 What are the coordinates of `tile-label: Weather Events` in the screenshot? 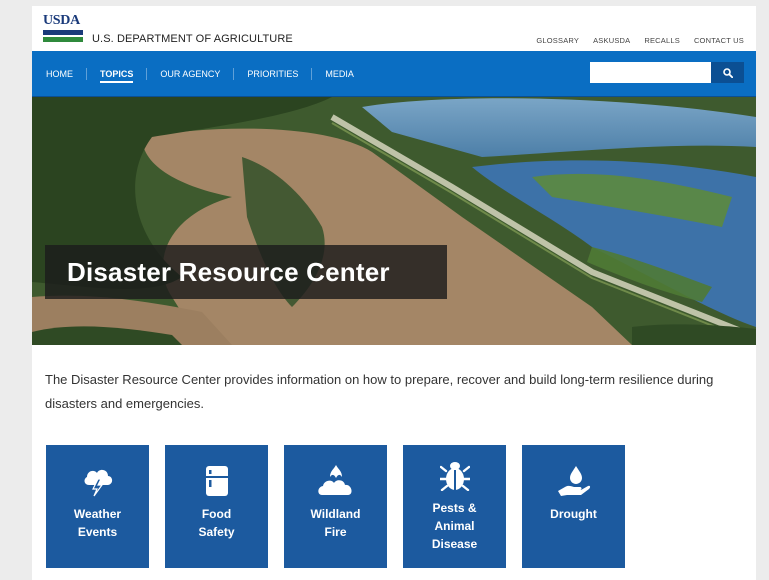 It's located at (97, 523).